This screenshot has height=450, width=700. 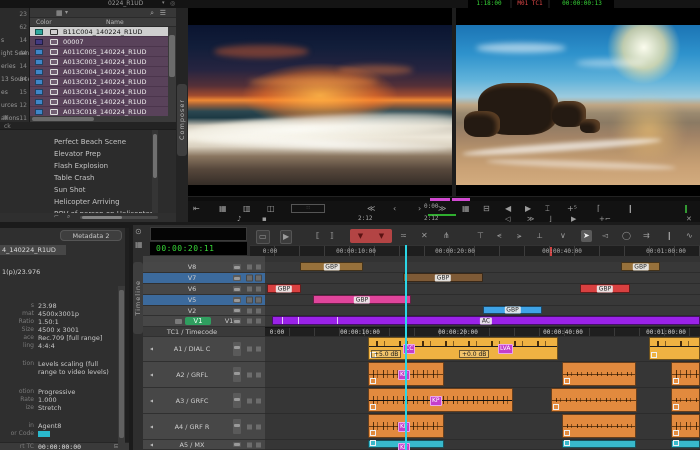 What do you see at coordinates (75, 142) in the screenshot?
I see `scene-list-item: Perfect Beach Scene` at bounding box center [75, 142].